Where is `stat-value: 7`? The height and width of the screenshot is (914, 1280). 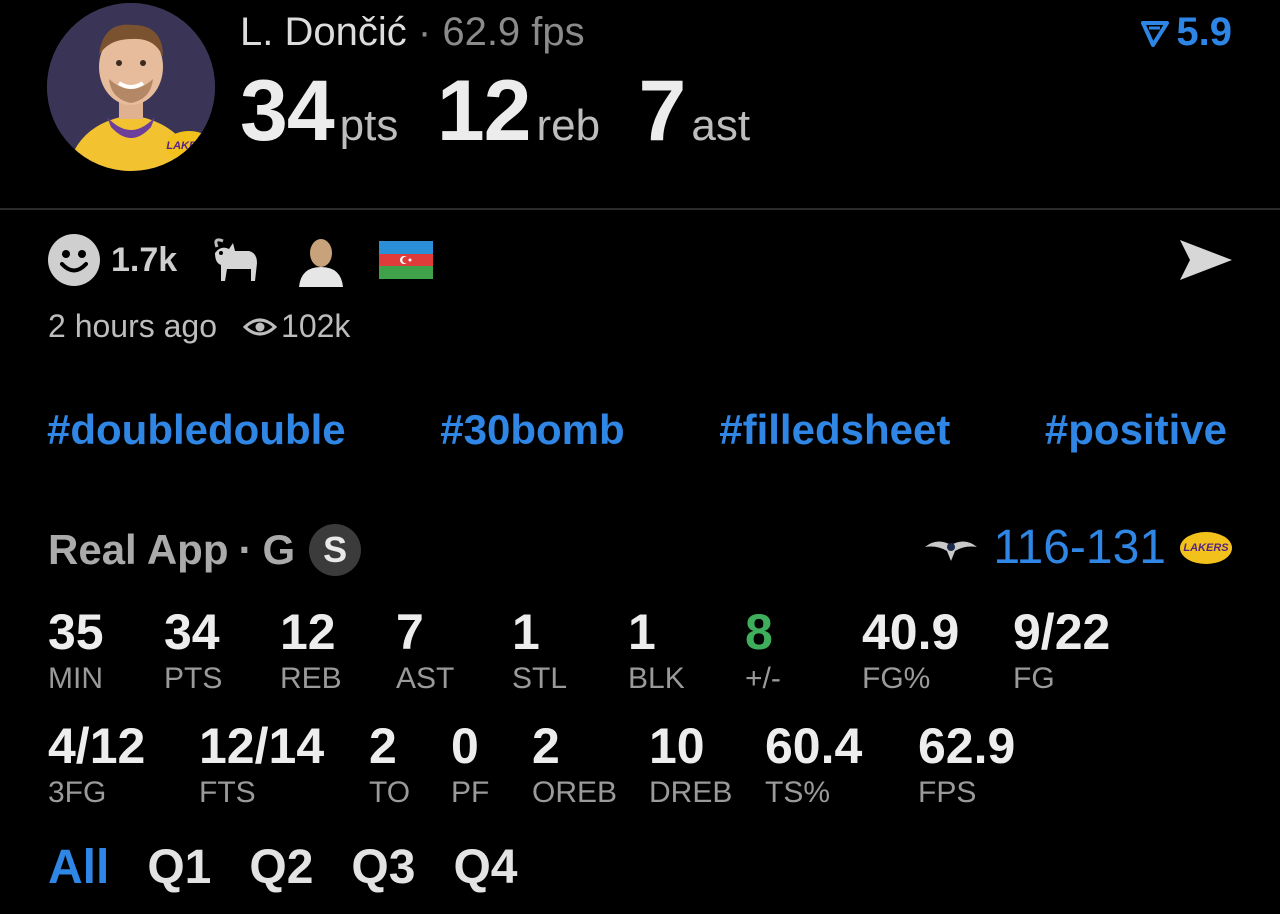 stat-value: 7 is located at coordinates (410, 632).